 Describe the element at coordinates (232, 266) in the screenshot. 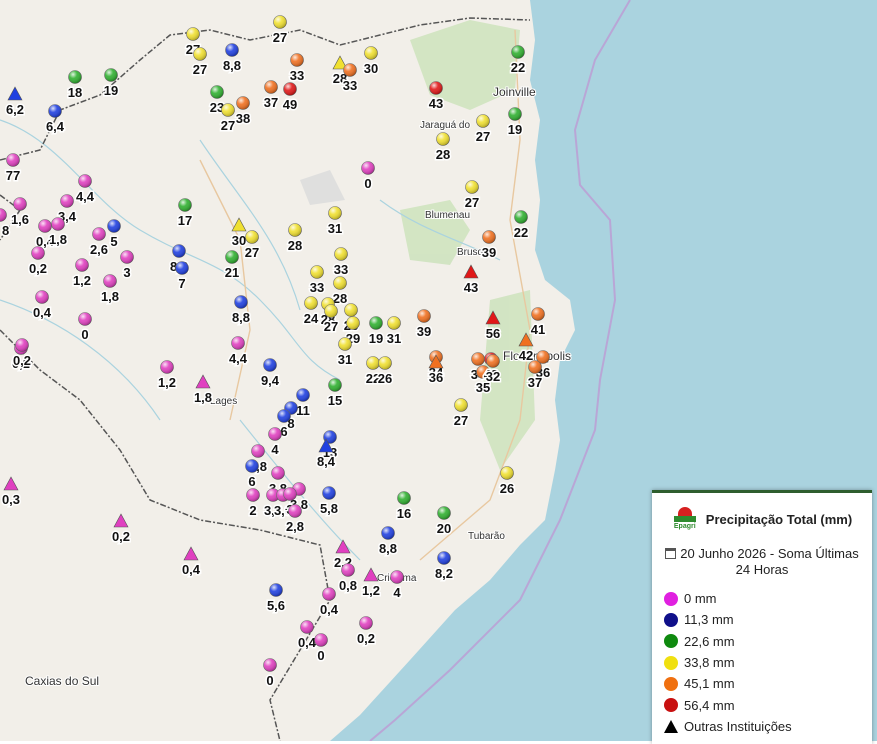

I see `station-marker: 21` at that location.